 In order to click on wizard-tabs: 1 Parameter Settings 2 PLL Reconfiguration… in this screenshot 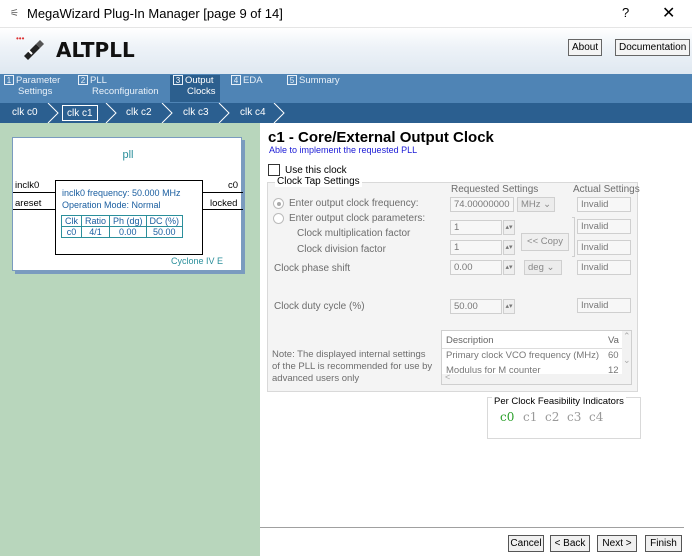, I will do `click(346, 88)`.